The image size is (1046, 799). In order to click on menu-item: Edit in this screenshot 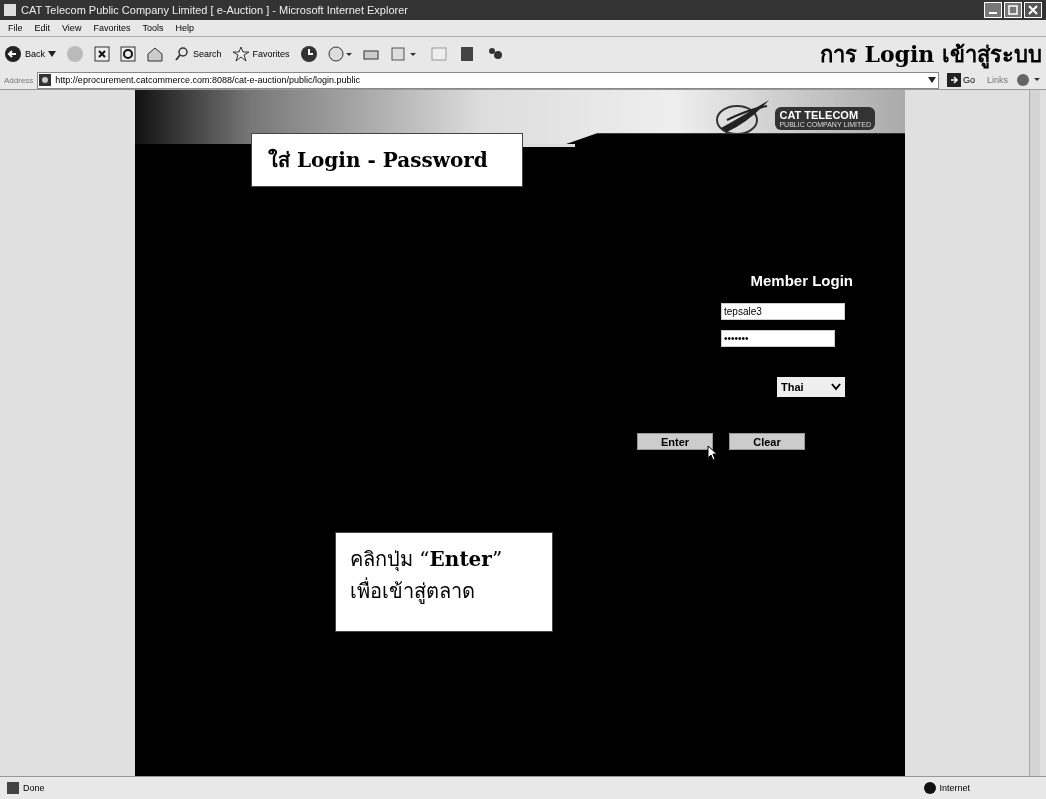, I will do `click(42, 28)`.